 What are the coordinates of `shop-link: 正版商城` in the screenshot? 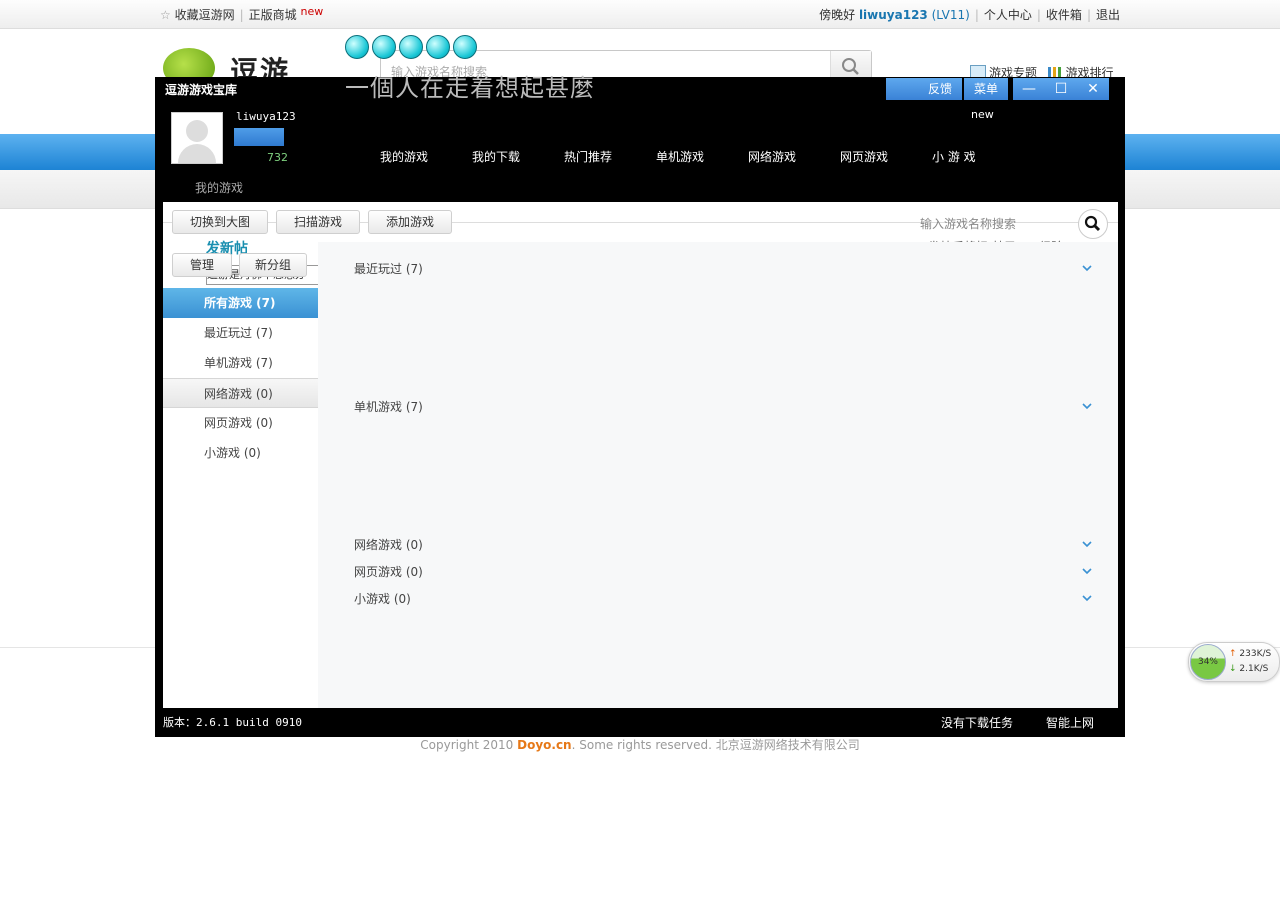 It's located at (273, 15).